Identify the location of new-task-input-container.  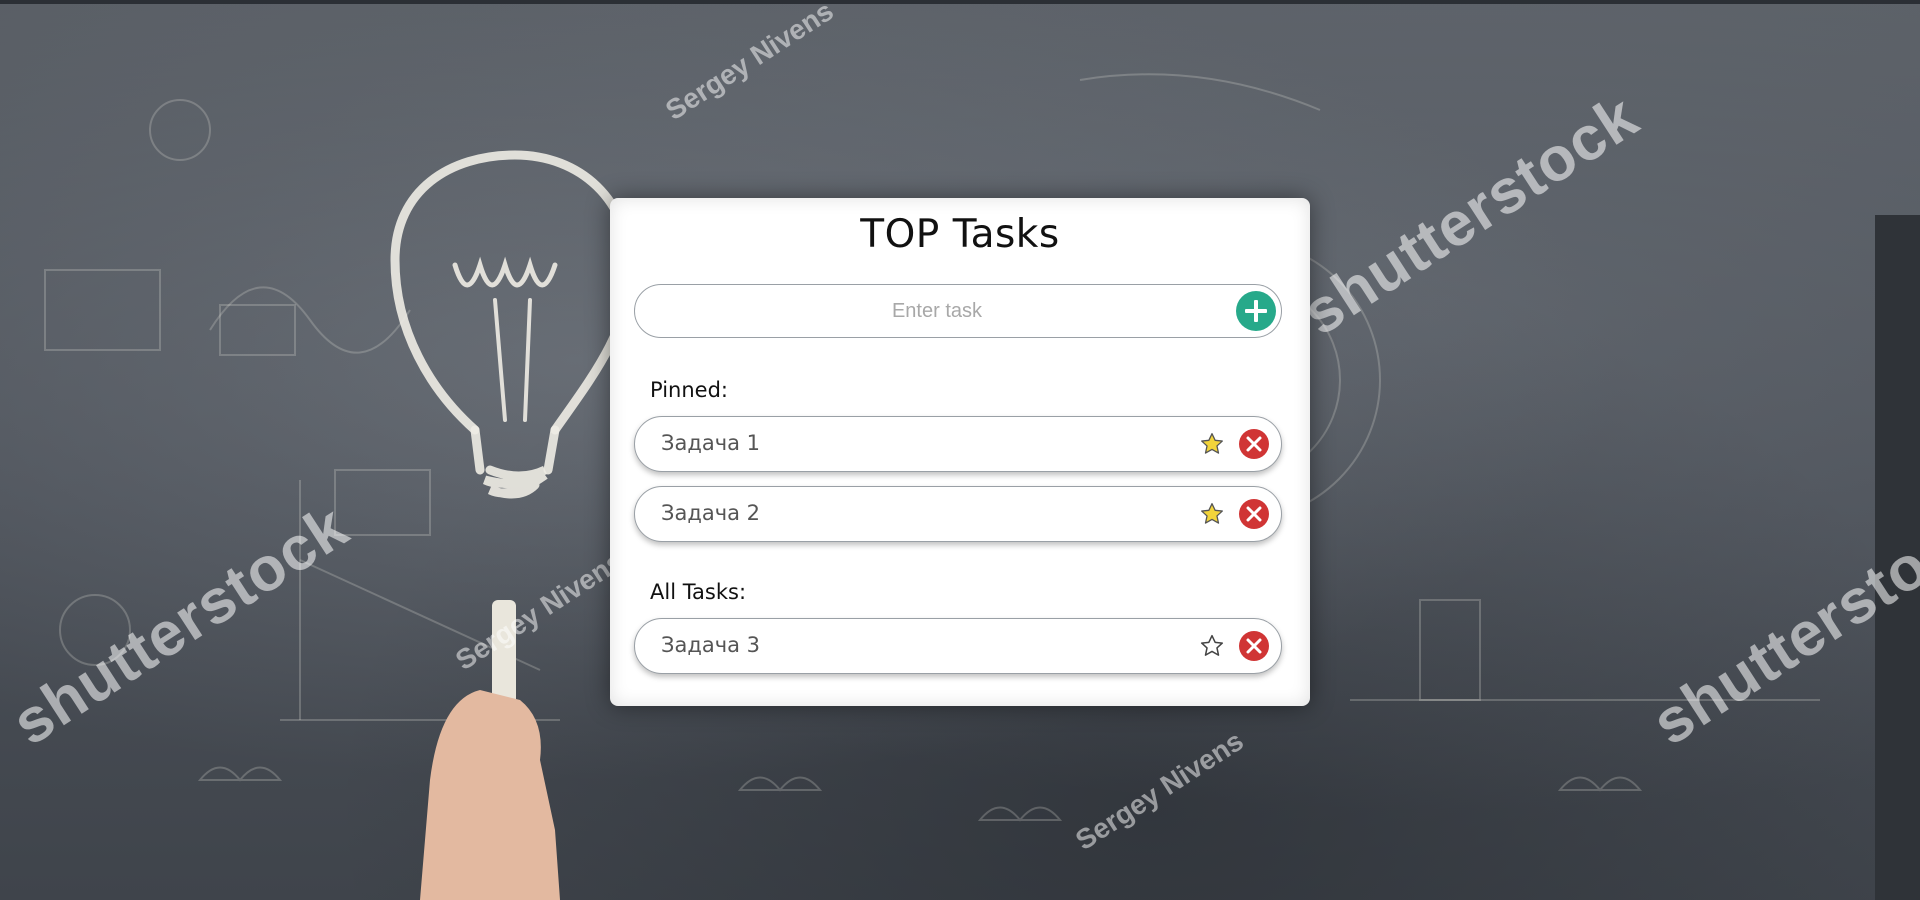
(958, 311).